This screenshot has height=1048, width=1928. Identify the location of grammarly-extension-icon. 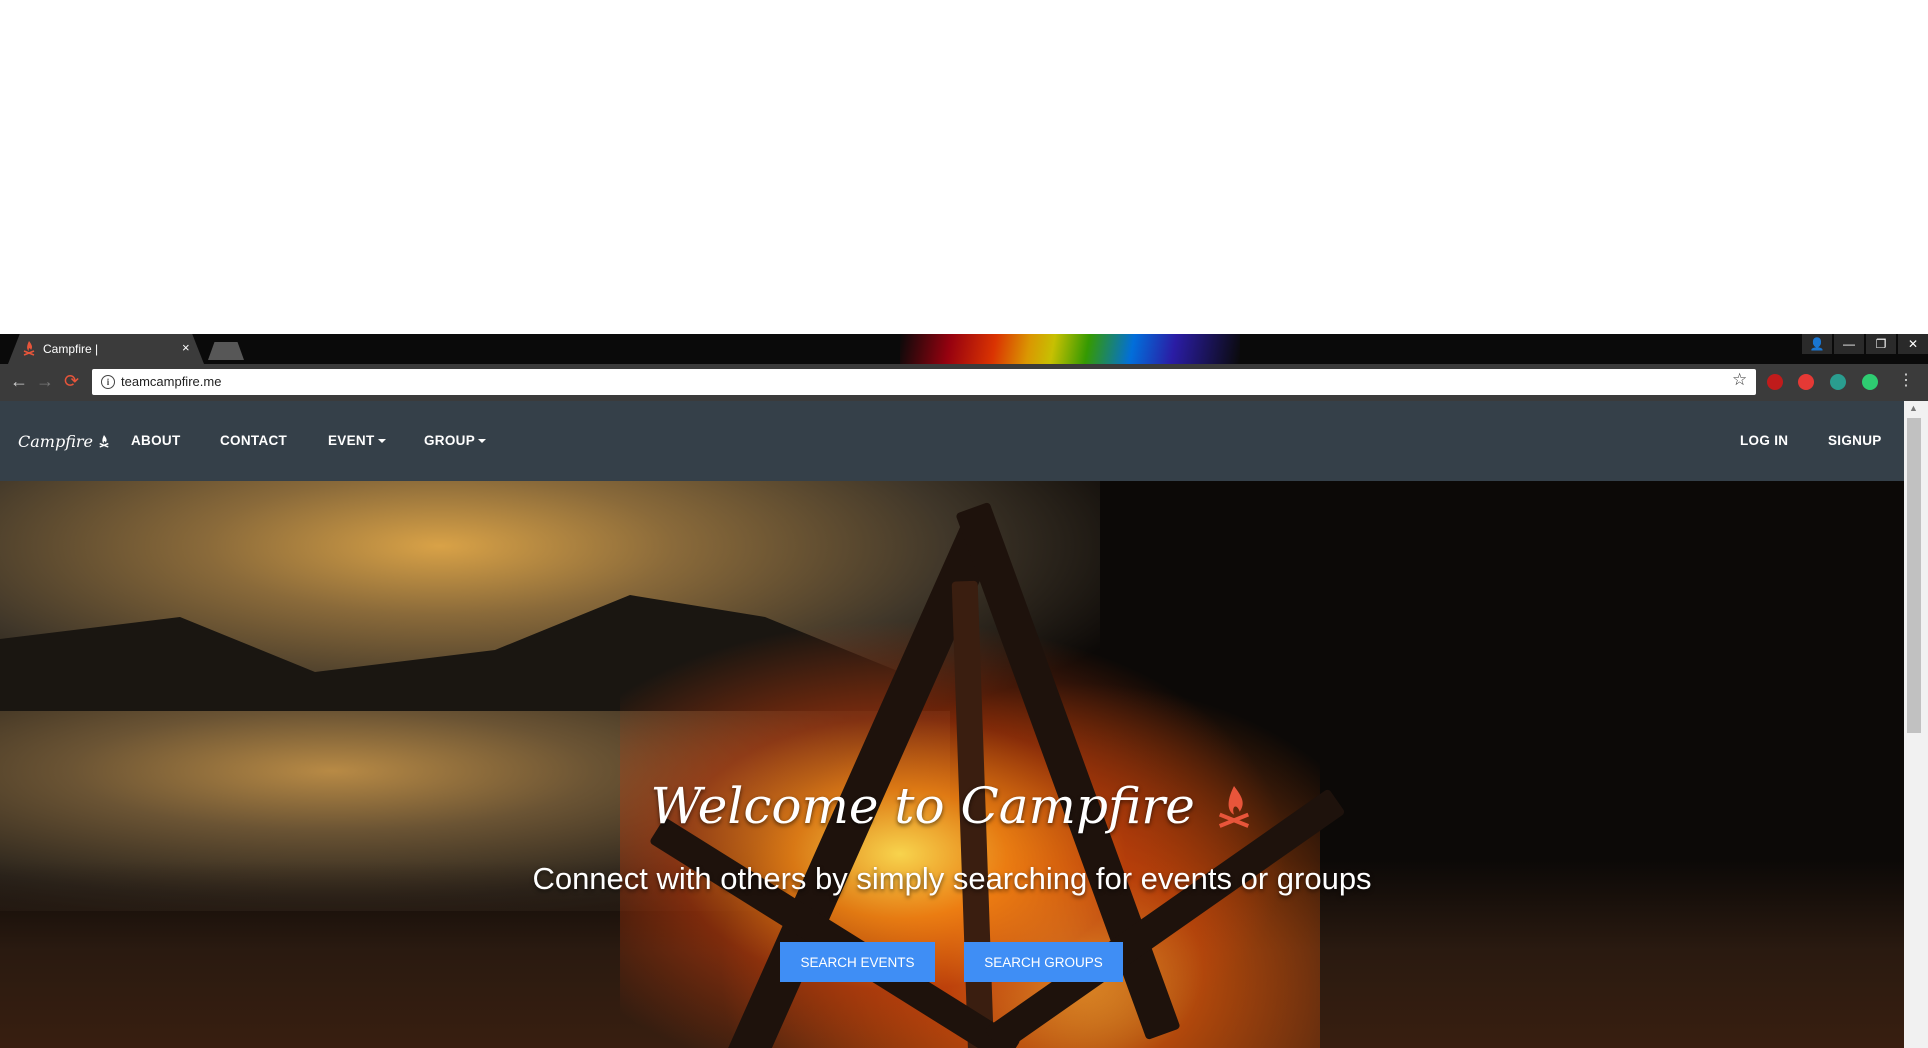
(1870, 382).